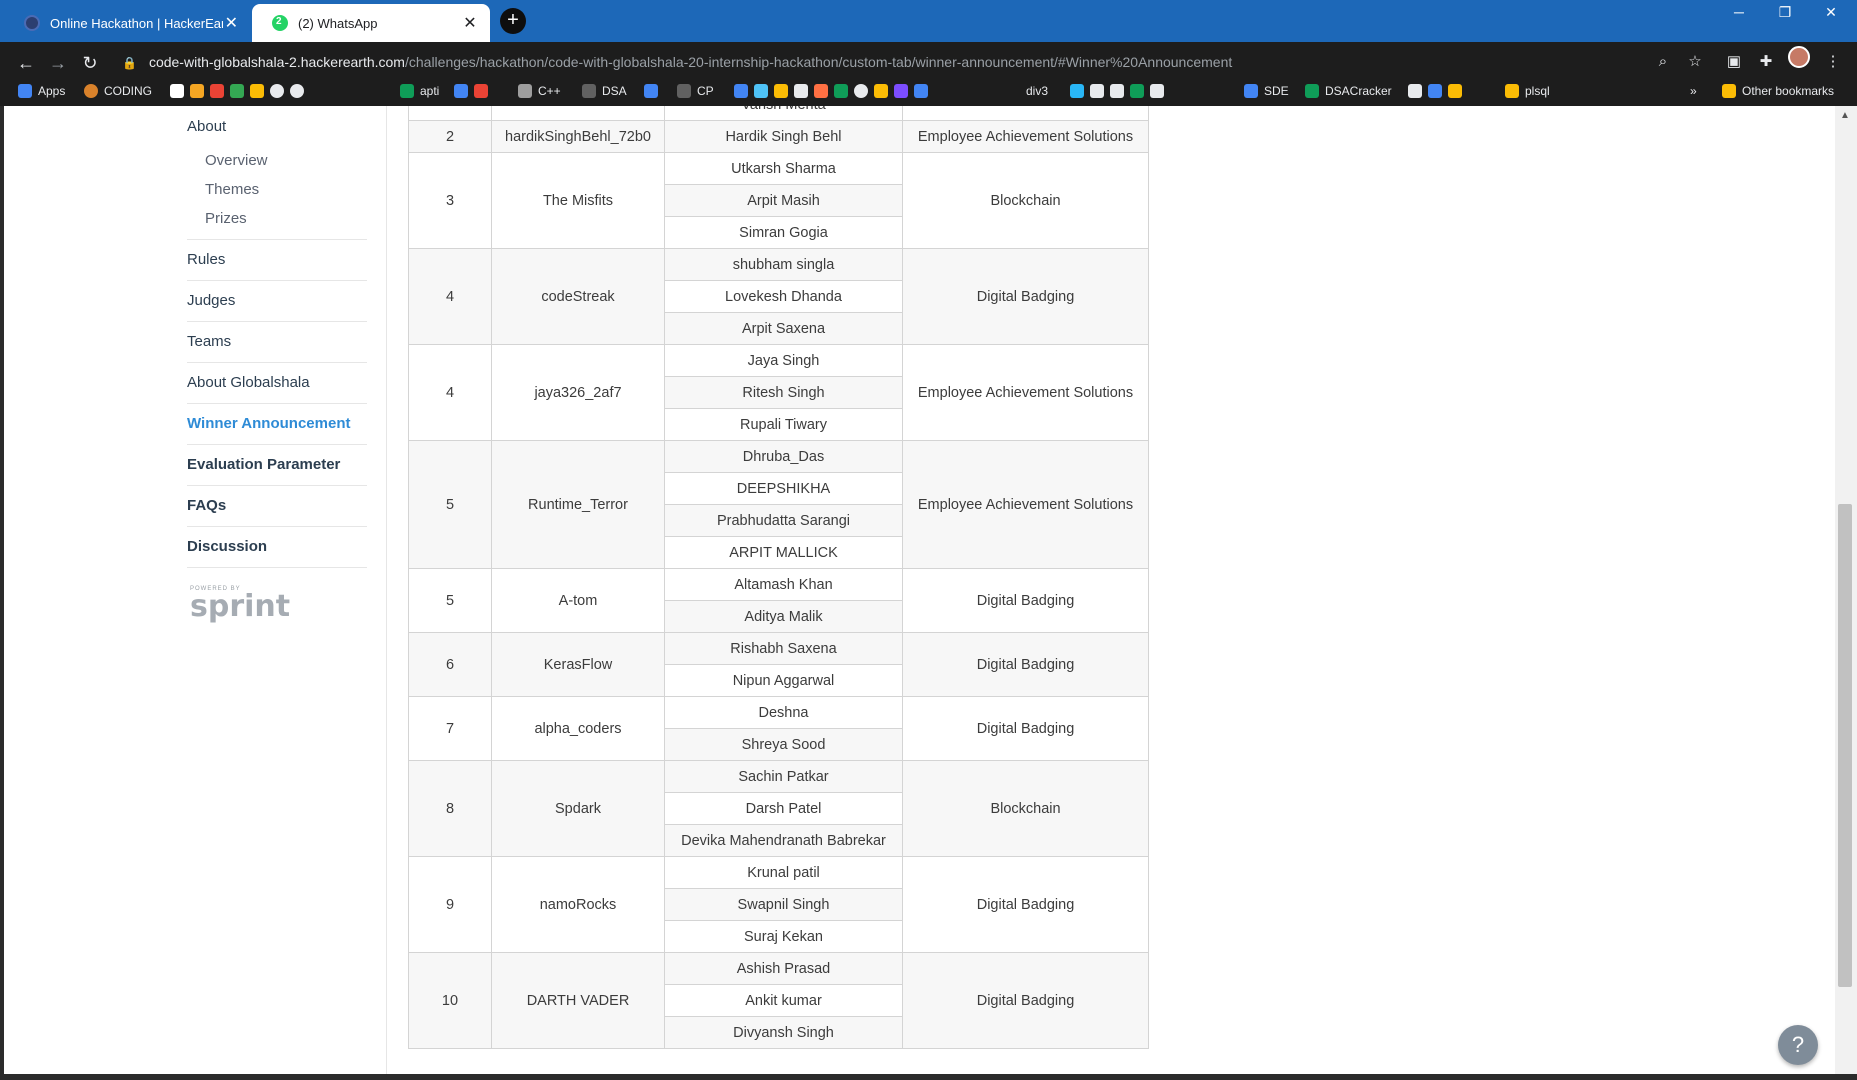  What do you see at coordinates (450, 664) in the screenshot?
I see `rank-cell: 6` at bounding box center [450, 664].